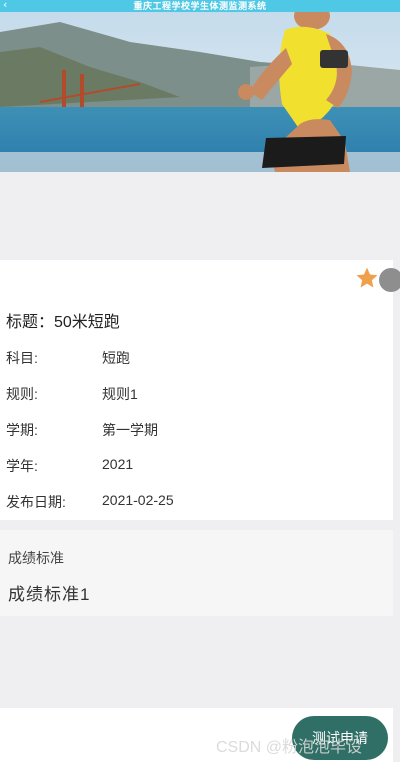 The width and height of the screenshot is (400, 762). I want to click on test-title: 标题：50米短跑, so click(63, 322).